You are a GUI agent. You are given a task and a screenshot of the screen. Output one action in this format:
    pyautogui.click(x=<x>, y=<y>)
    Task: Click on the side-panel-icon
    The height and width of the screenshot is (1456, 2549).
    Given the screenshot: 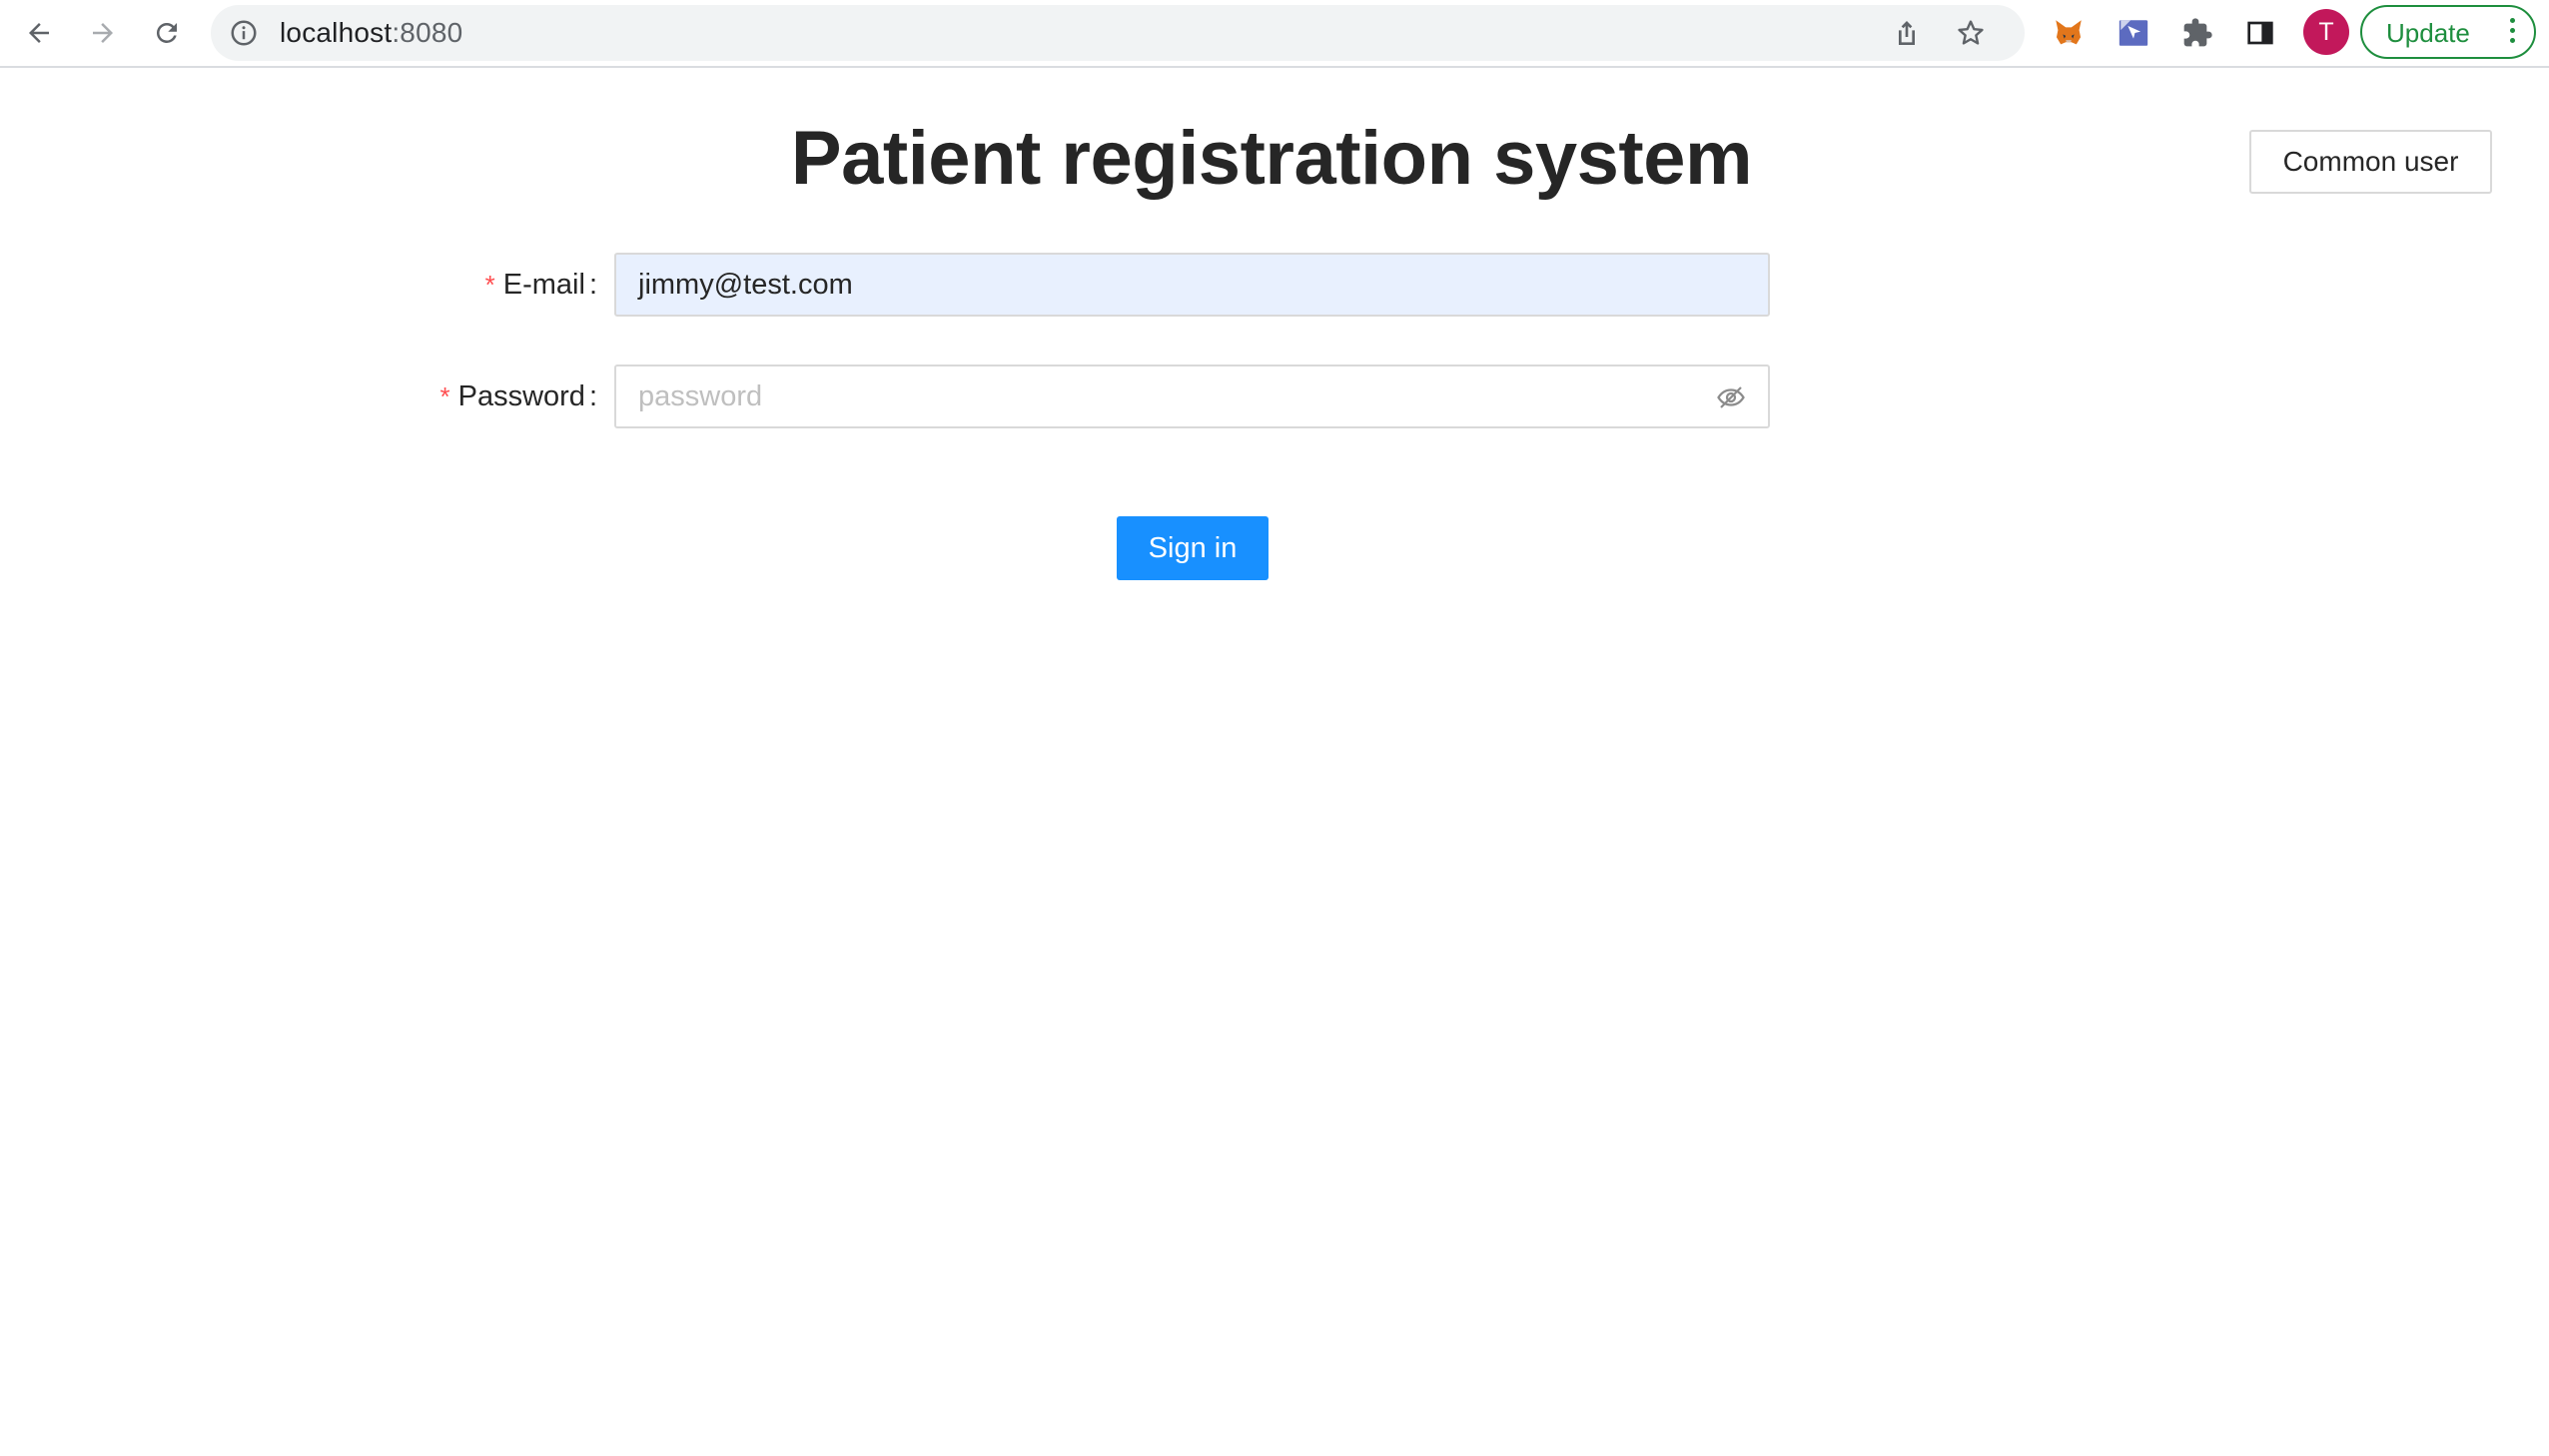 What is the action you would take?
    pyautogui.click(x=2260, y=33)
    